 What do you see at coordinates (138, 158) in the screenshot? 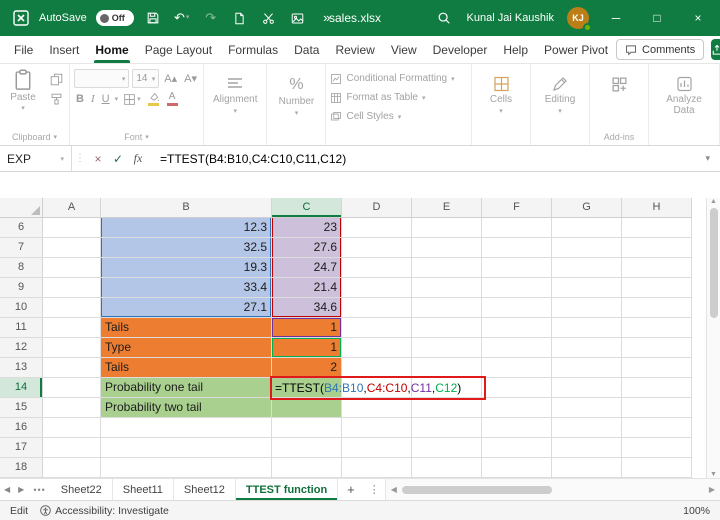
I see `insert-function-button: fx` at bounding box center [138, 158].